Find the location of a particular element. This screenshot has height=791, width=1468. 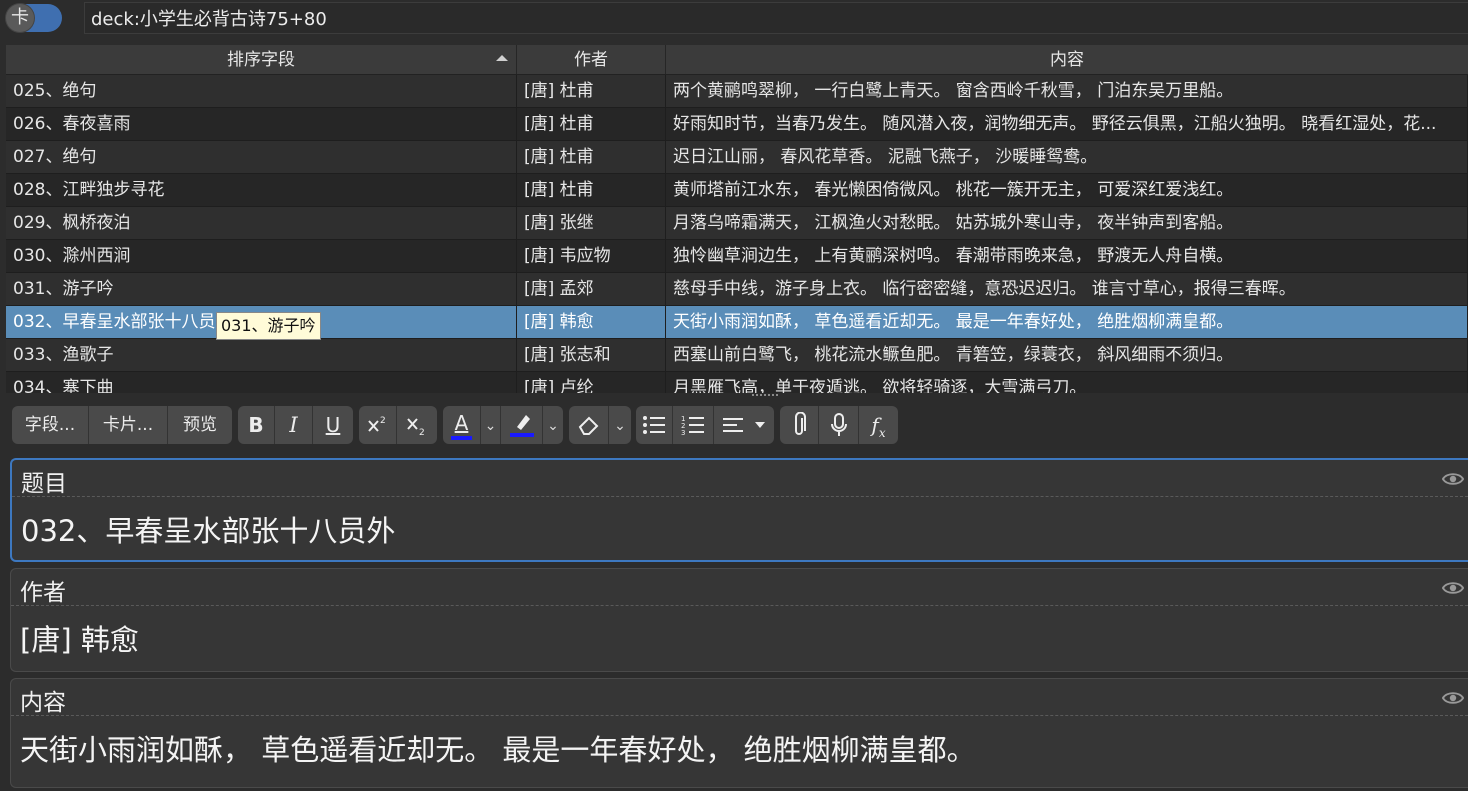

underline-button: U is located at coordinates (333, 425).